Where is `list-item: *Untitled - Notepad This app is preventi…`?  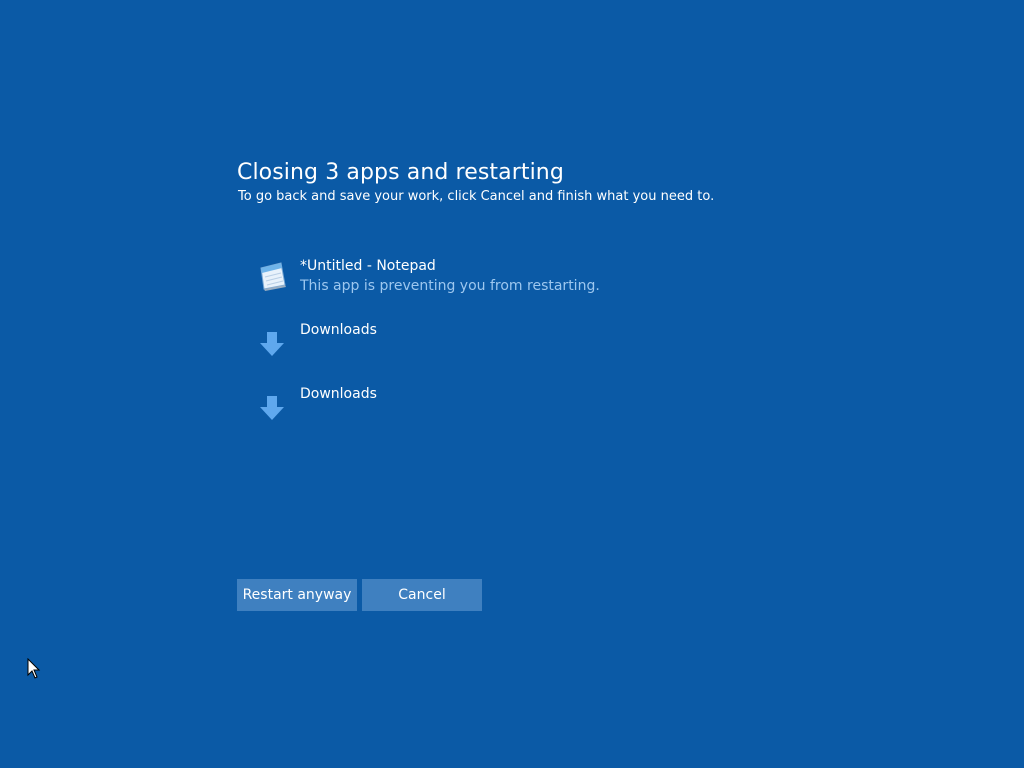 list-item: *Untitled - Notepad This app is preventi… is located at coordinates (515, 286).